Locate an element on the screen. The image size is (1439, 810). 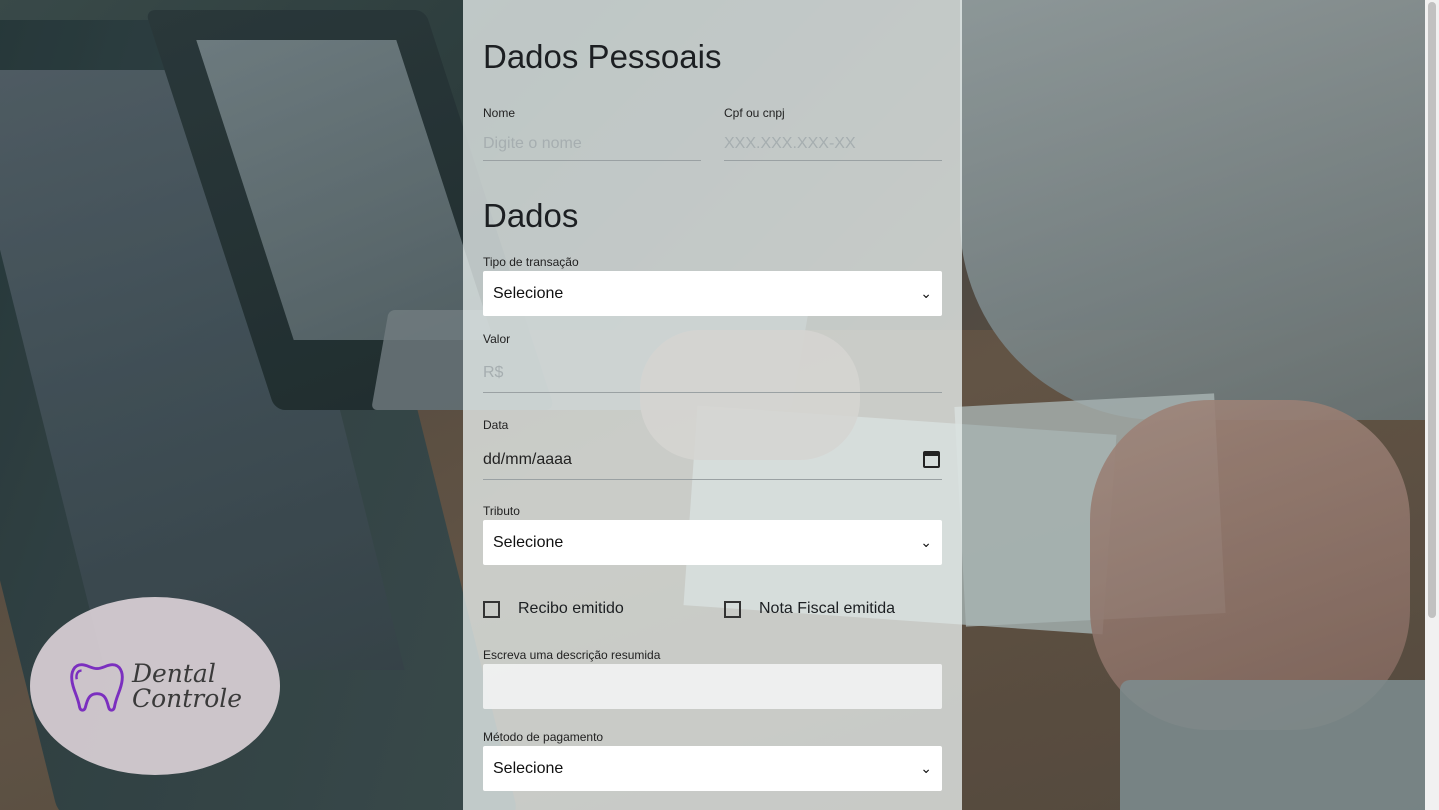
value-input is located at coordinates (712, 373).